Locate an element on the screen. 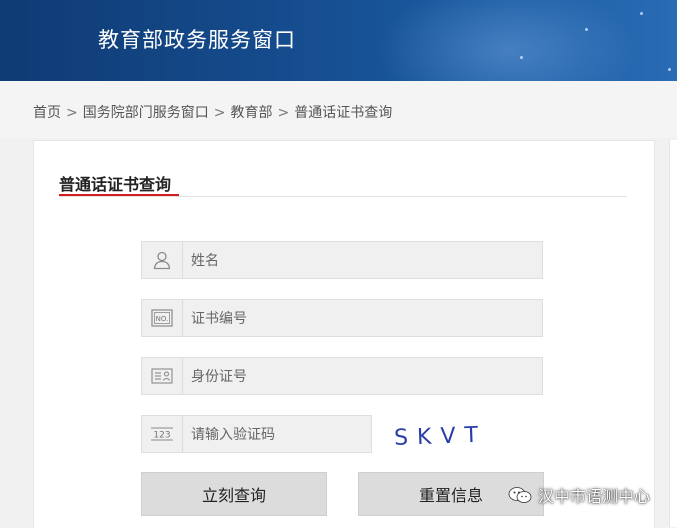  id-number-input is located at coordinates (365, 377).